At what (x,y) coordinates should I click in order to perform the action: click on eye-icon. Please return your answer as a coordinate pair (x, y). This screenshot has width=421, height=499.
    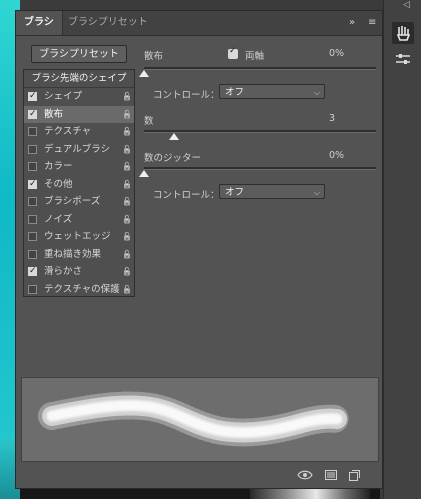
    Looking at the image, I should click on (305, 476).